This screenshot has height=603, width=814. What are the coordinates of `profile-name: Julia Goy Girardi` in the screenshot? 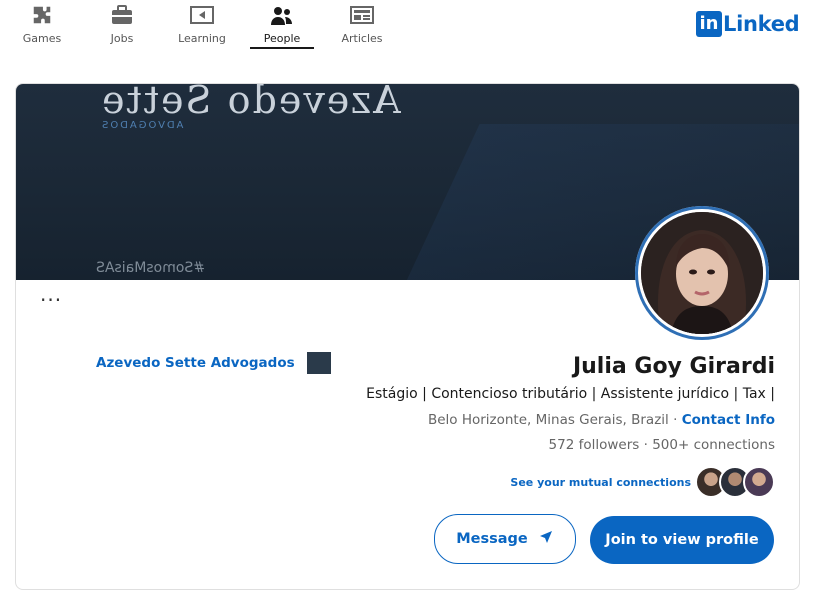 It's located at (673, 366).